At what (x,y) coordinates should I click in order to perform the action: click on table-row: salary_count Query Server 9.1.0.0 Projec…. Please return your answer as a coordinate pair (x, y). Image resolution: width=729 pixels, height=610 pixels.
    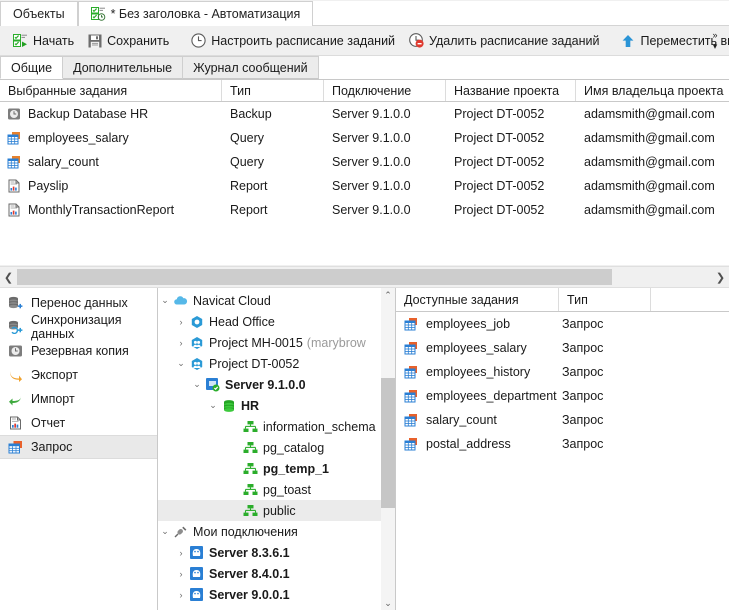
    Looking at the image, I should click on (364, 162).